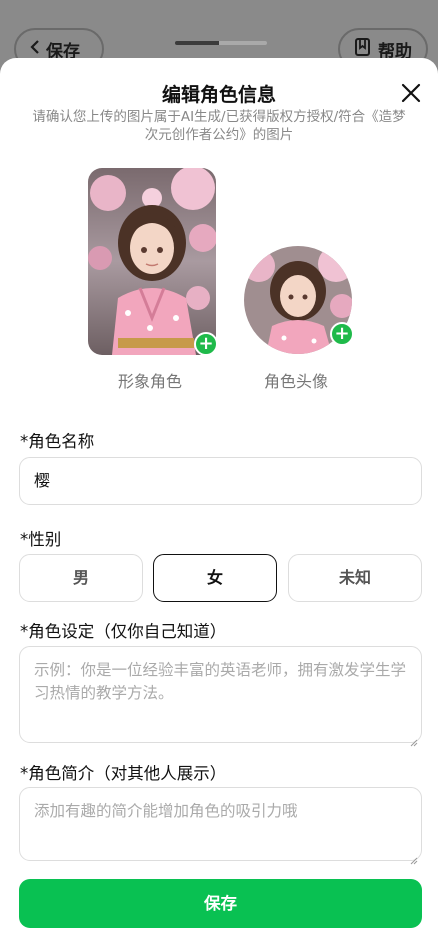 Image resolution: width=438 pixels, height=939 pixels. What do you see at coordinates (166, 811) in the screenshot?
I see `intro-placeholder: 添加有趣的简介能增加角色的吸引力哦` at bounding box center [166, 811].